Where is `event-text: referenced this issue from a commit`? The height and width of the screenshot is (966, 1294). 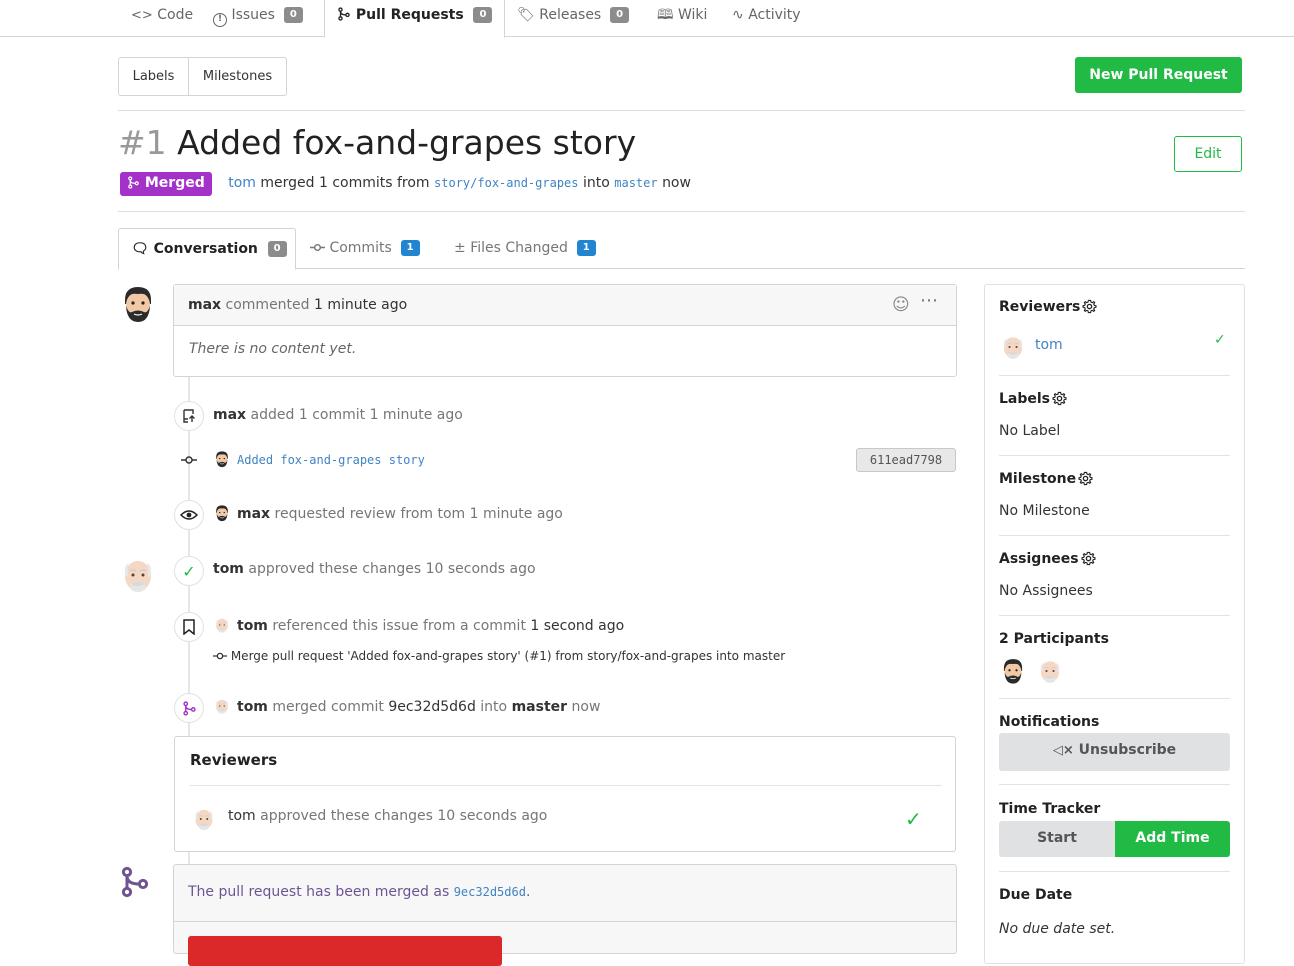 event-text: referenced this issue from a commit is located at coordinates (399, 626).